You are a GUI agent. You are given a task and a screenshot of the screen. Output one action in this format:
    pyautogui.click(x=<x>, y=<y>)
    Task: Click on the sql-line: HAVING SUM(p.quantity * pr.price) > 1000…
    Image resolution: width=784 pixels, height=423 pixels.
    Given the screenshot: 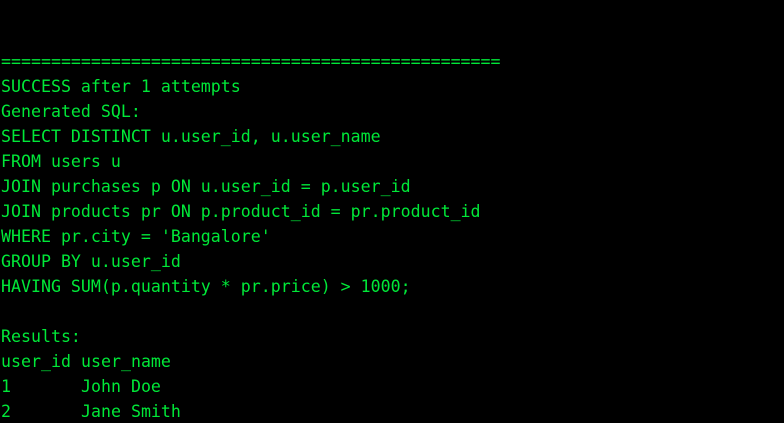 What is the action you would take?
    pyautogui.click(x=206, y=286)
    